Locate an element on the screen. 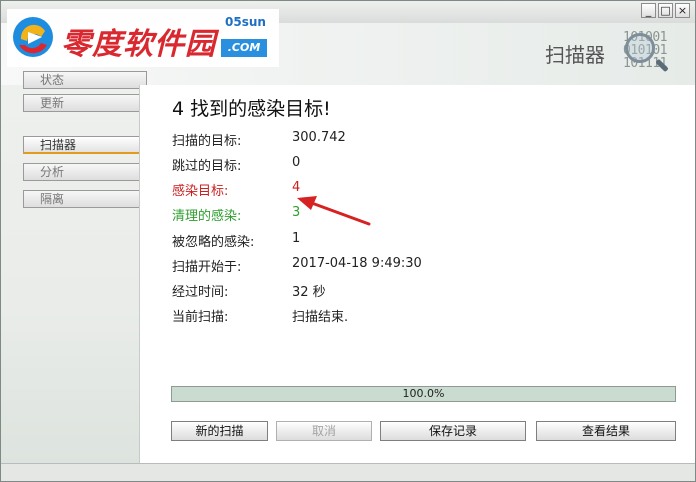 The image size is (696, 482). logo-brand-text: 零度软件园 is located at coordinates (138, 44).